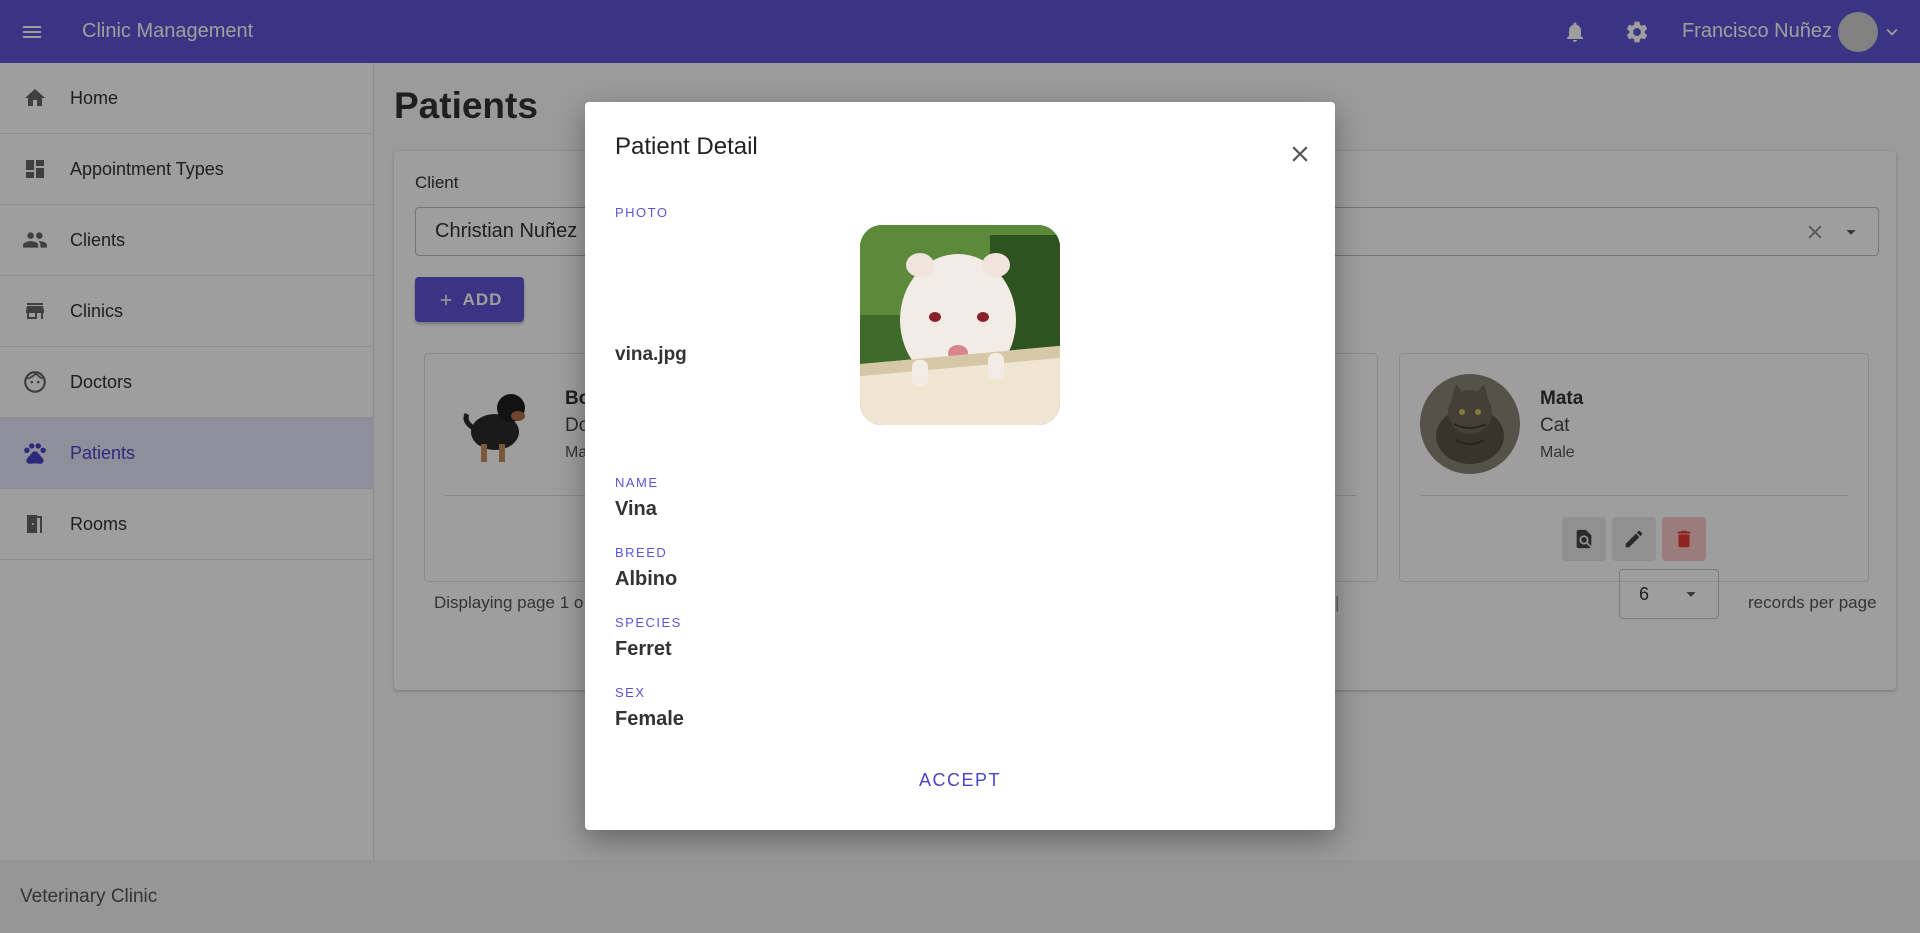 This screenshot has height=933, width=1920. I want to click on patient-species-value: Ferret, so click(643, 649).